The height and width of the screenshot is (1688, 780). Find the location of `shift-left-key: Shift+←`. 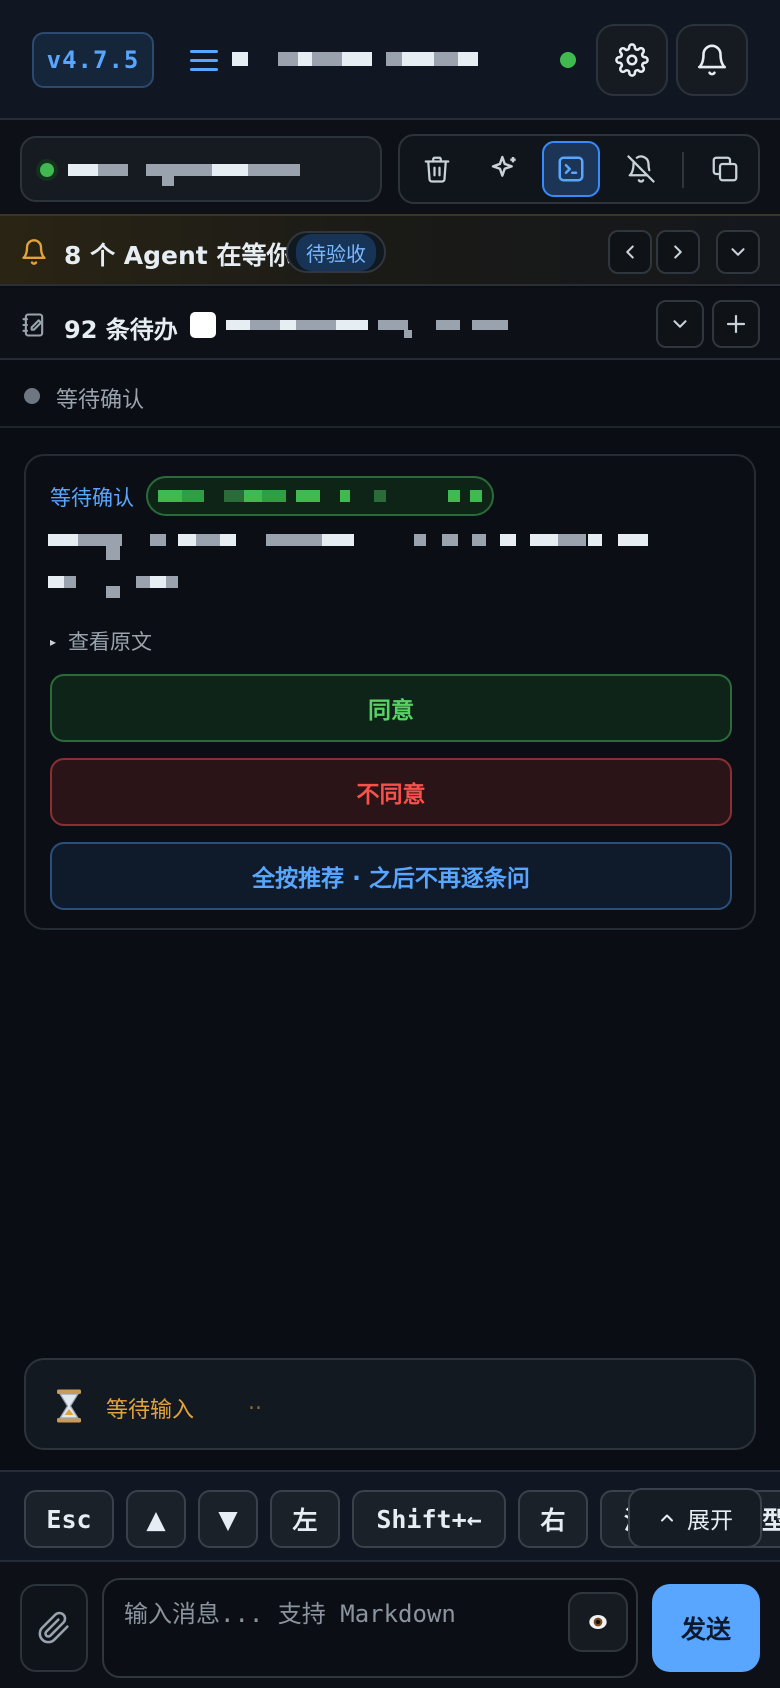

shift-left-key: Shift+← is located at coordinates (429, 1519).